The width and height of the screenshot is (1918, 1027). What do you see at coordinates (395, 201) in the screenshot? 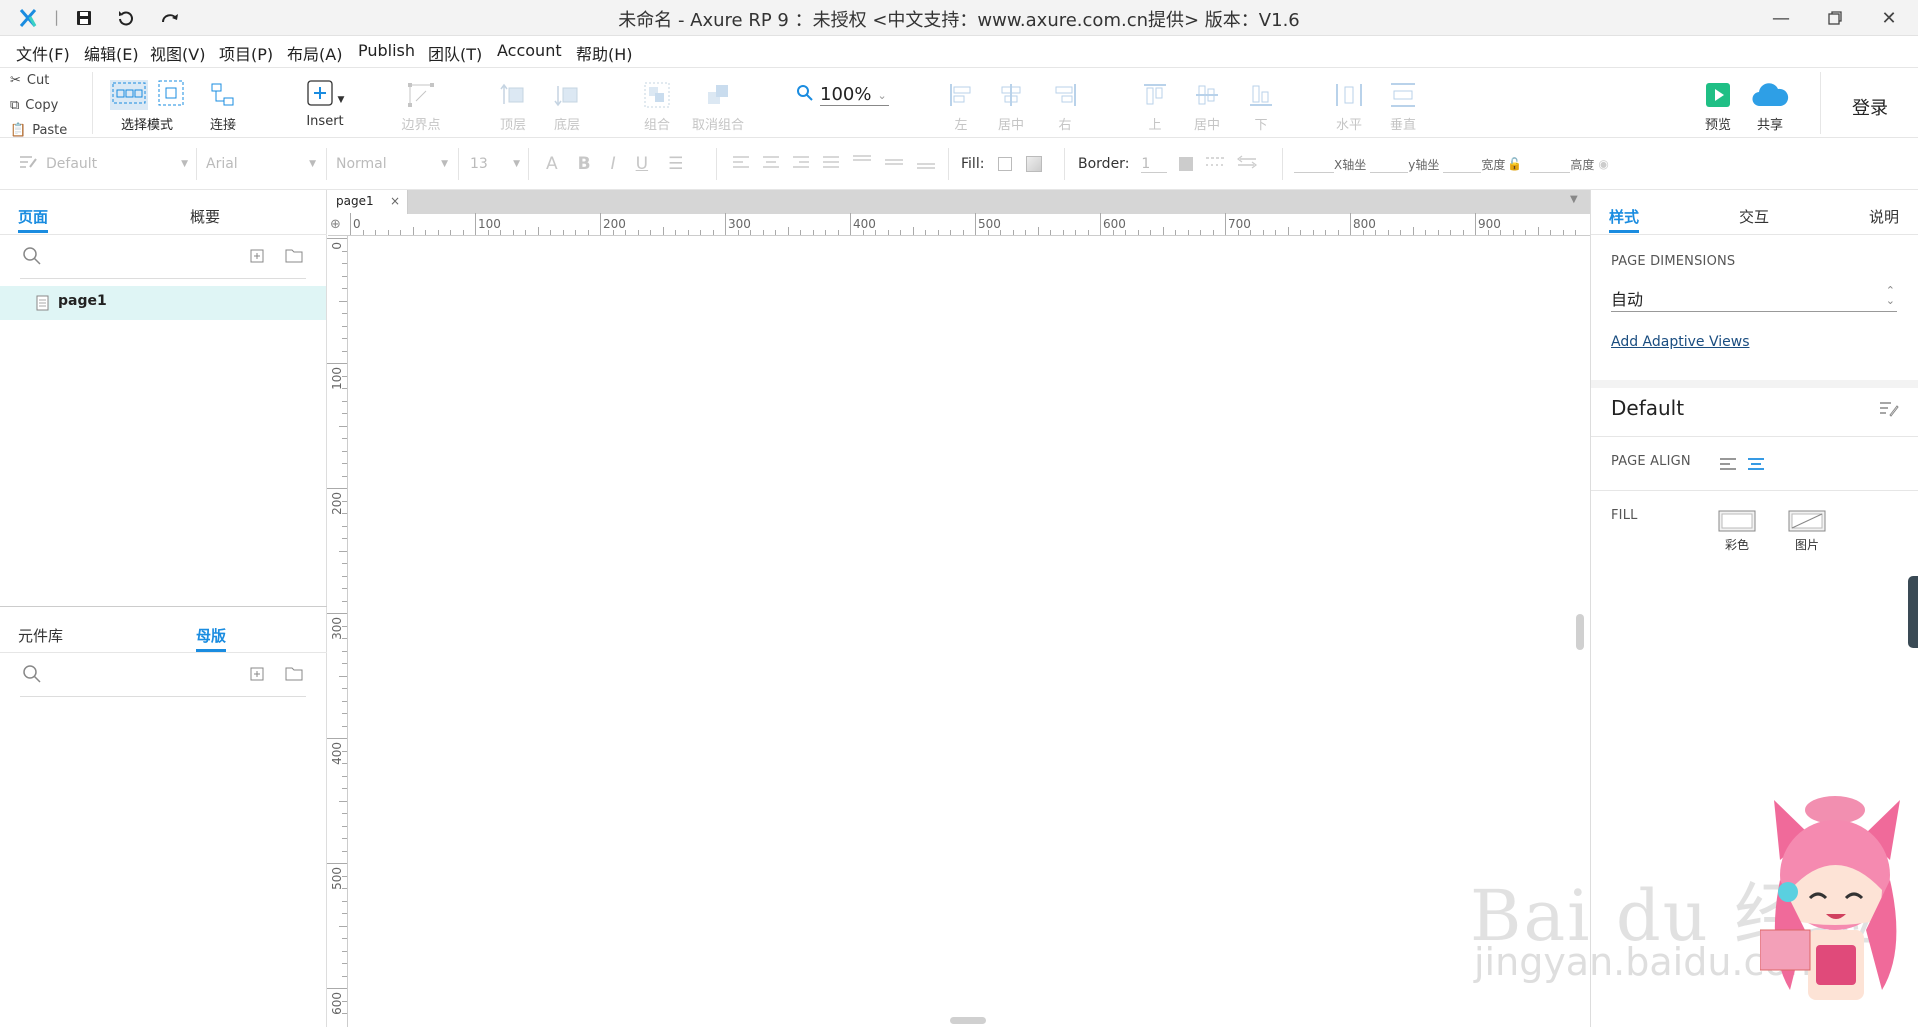
I see `close-tab-icon: ×` at bounding box center [395, 201].